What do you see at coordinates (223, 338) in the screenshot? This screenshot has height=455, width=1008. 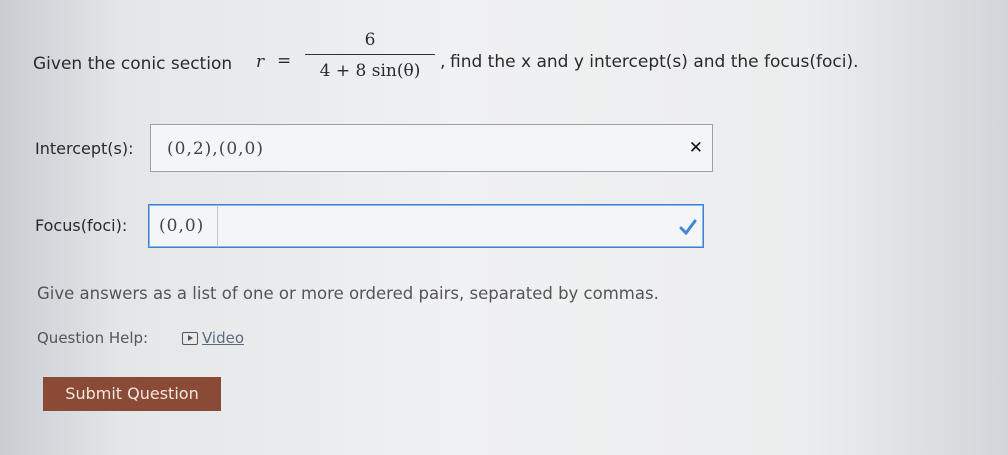 I see `video-link-label: Video` at bounding box center [223, 338].